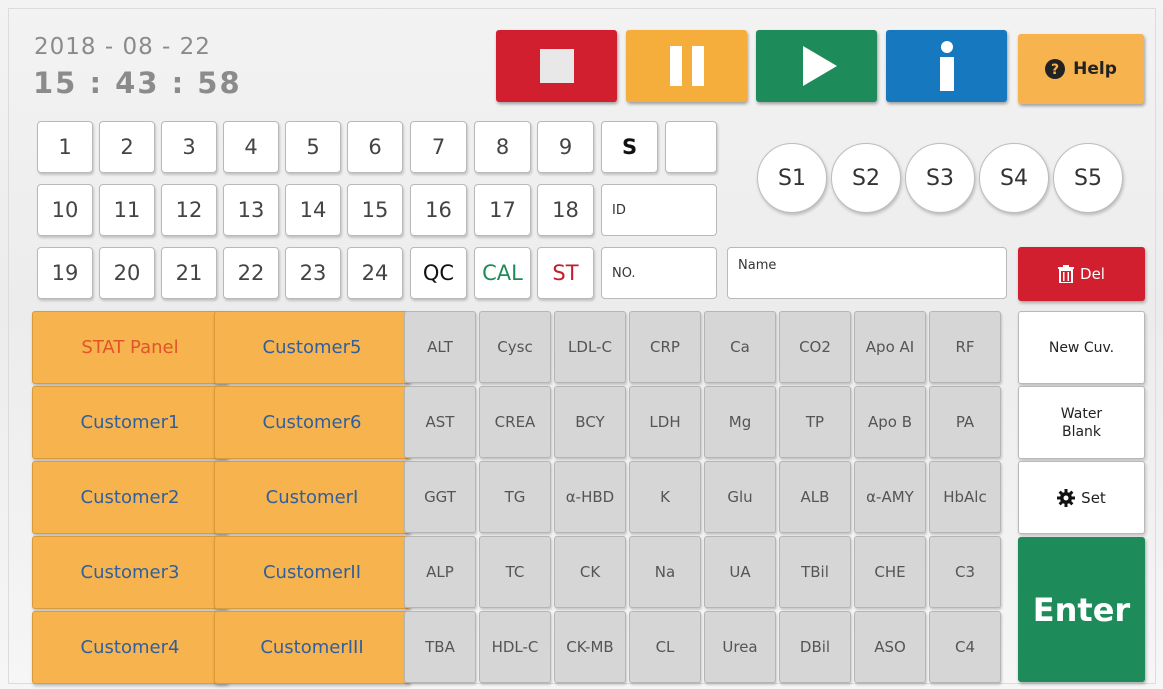  What do you see at coordinates (440, 647) in the screenshot?
I see `test-button: TBA` at bounding box center [440, 647].